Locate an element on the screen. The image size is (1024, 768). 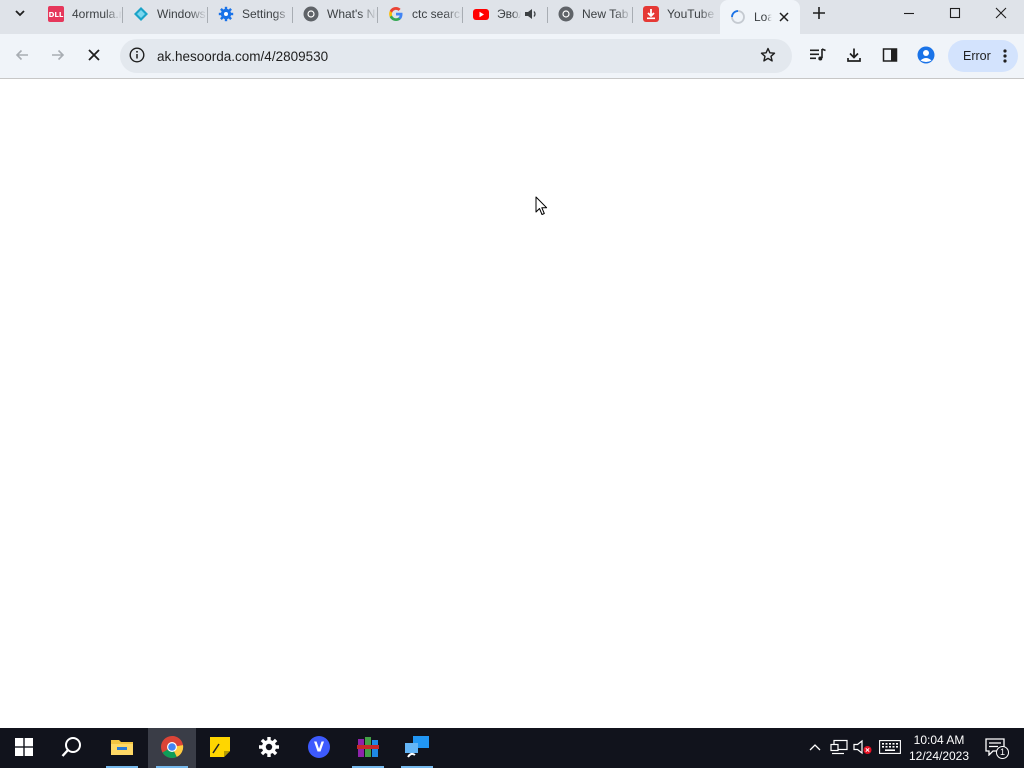
tab-title: Windows is located at coordinates (181, 14).